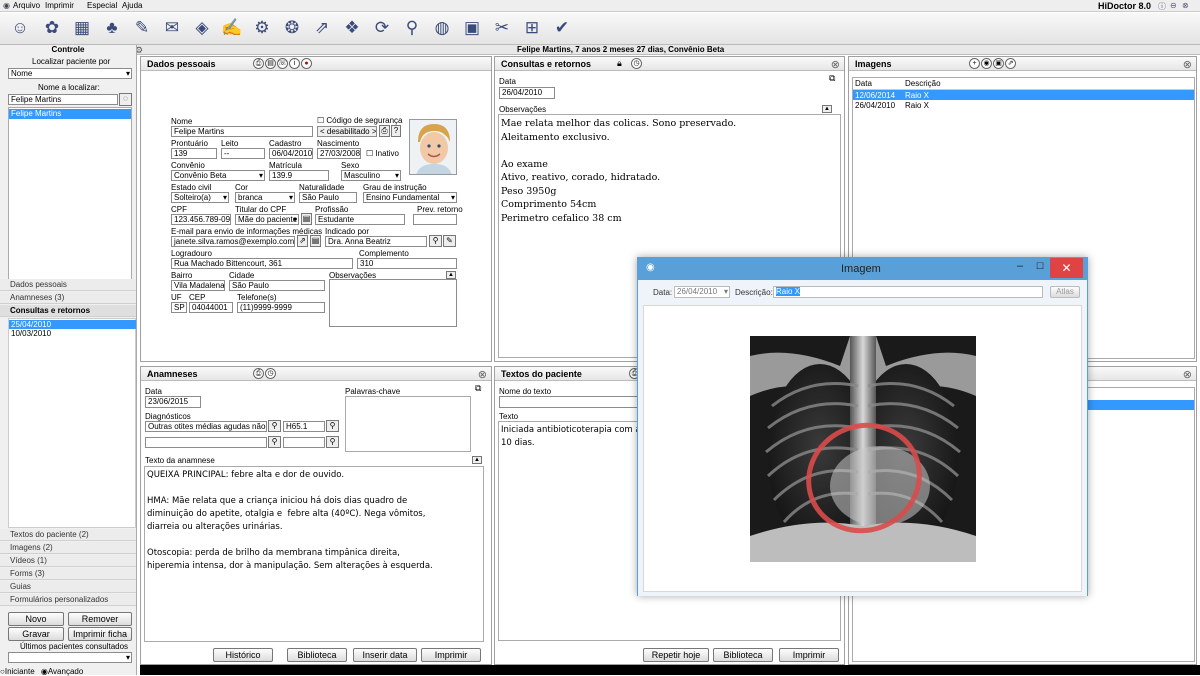  What do you see at coordinates (472, 28) in the screenshot?
I see `library-icon: ▣` at bounding box center [472, 28].